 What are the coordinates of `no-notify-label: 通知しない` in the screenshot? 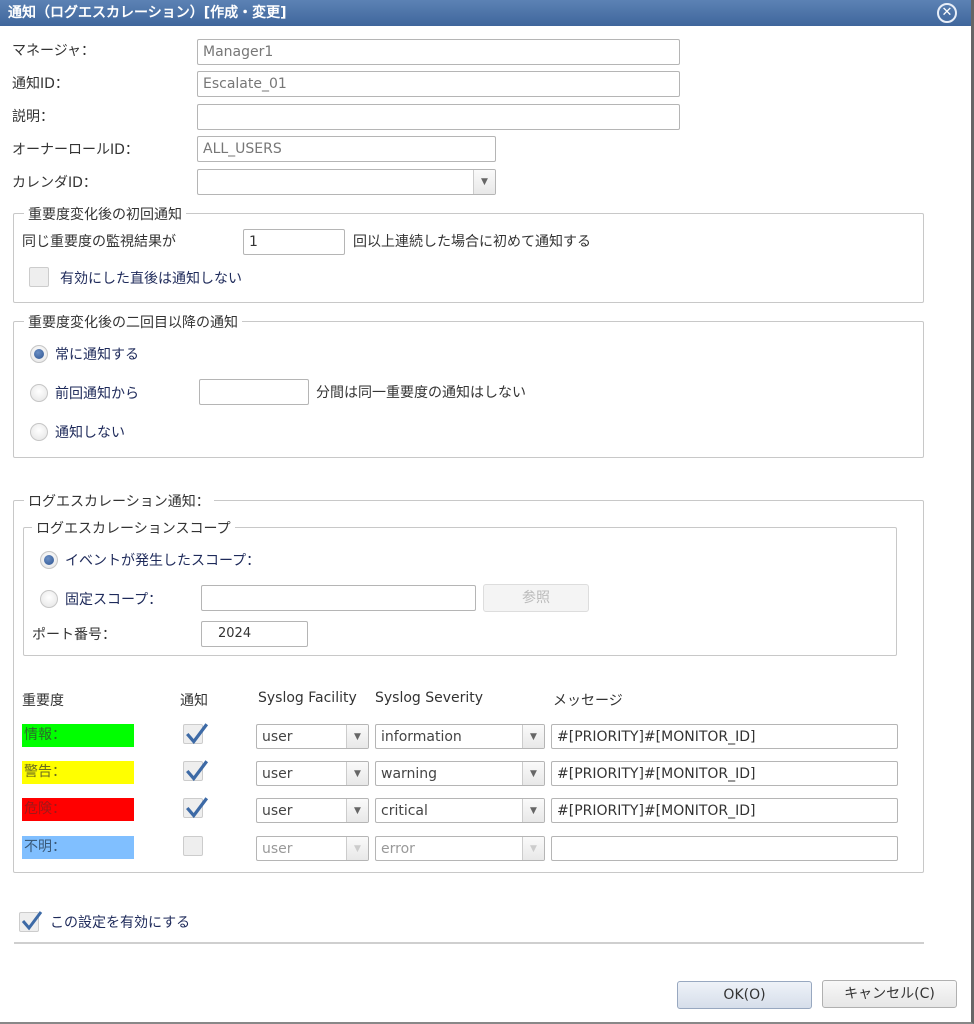 It's located at (90, 433).